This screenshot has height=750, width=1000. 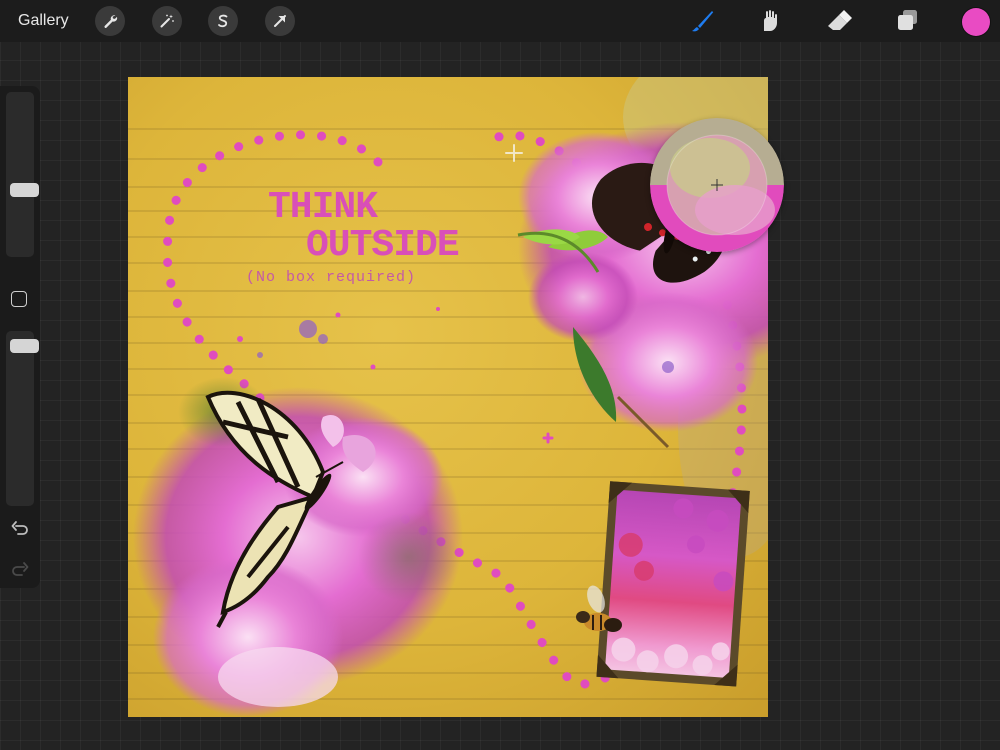 What do you see at coordinates (500, 21) in the screenshot?
I see `top-toolbar: Gallery` at bounding box center [500, 21].